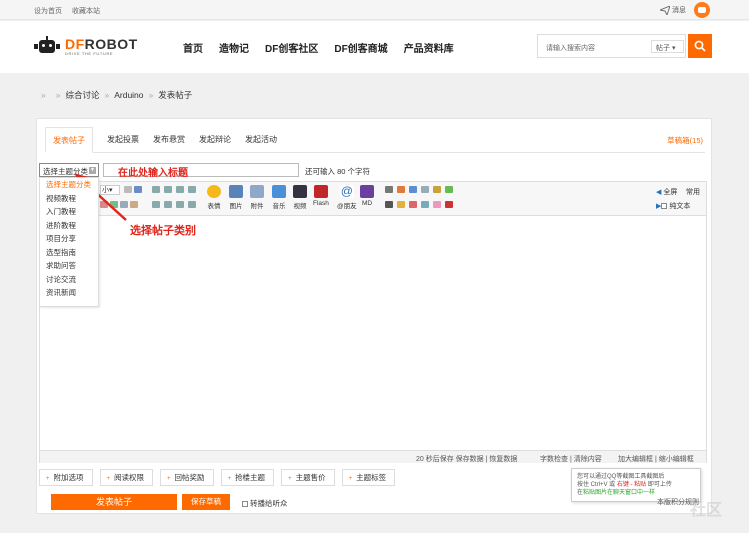 This screenshot has width=749, height=533. I want to click on nav-product-docs: 产品资料库, so click(429, 47).